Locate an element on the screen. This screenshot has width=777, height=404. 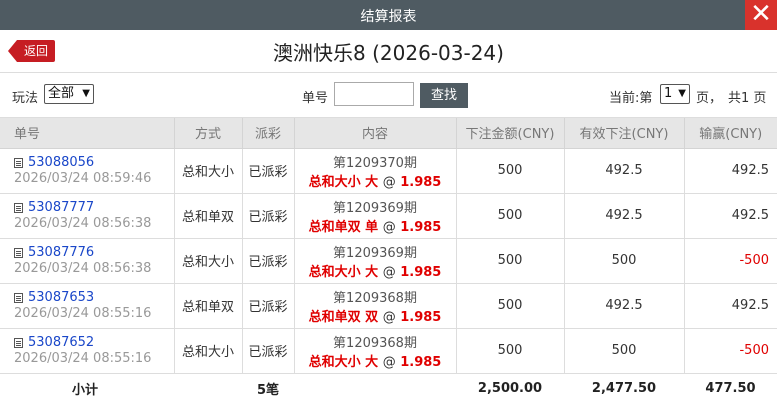
total-pages: 共1 页 is located at coordinates (747, 98).